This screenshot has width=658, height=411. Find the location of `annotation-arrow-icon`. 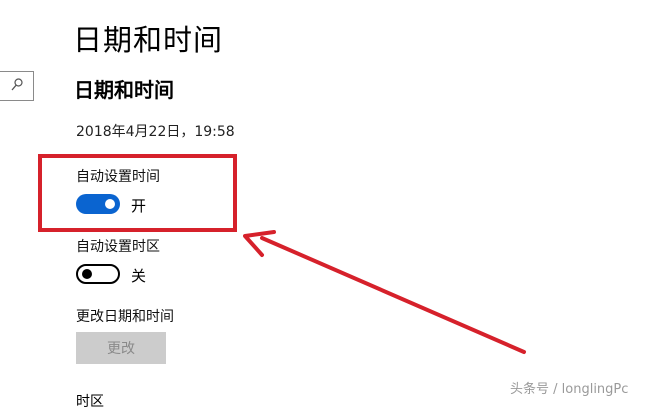

annotation-arrow-icon is located at coordinates (384, 292).